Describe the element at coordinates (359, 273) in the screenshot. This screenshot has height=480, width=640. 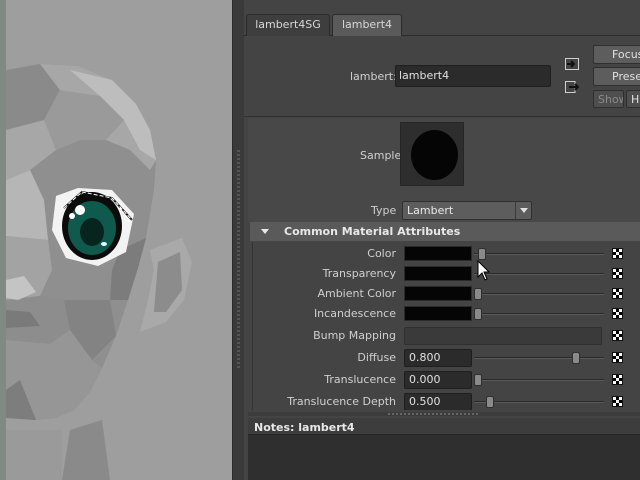
I see `attr-label: Transparency` at that location.